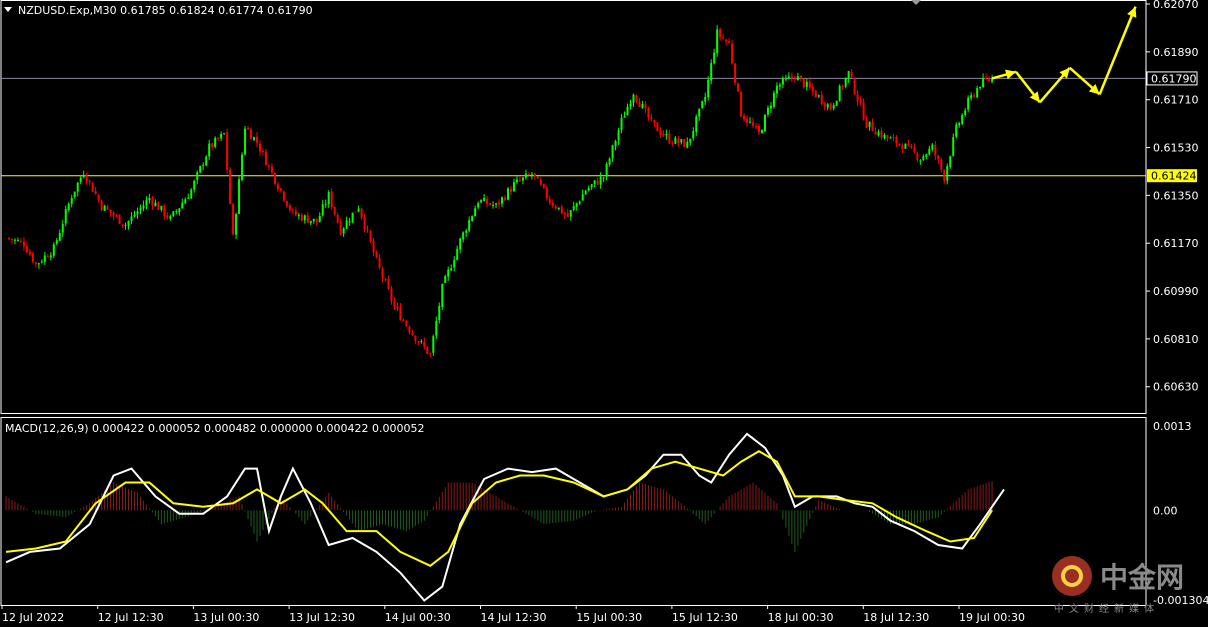 The image size is (1208, 627). I want to click on macd-tick-label: 0.0013, so click(1172, 426).